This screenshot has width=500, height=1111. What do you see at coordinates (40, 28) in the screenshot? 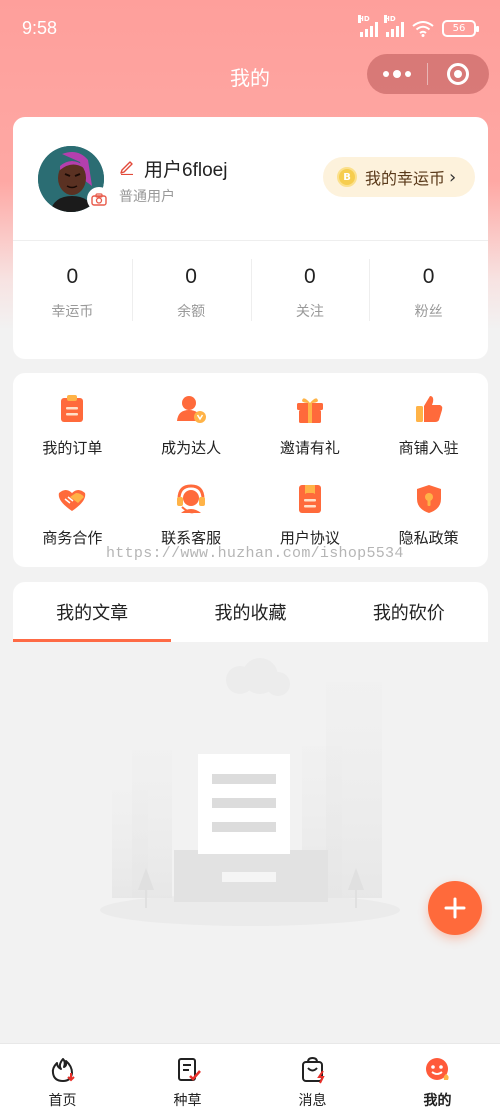
I see `status-time: 9:58` at bounding box center [40, 28].